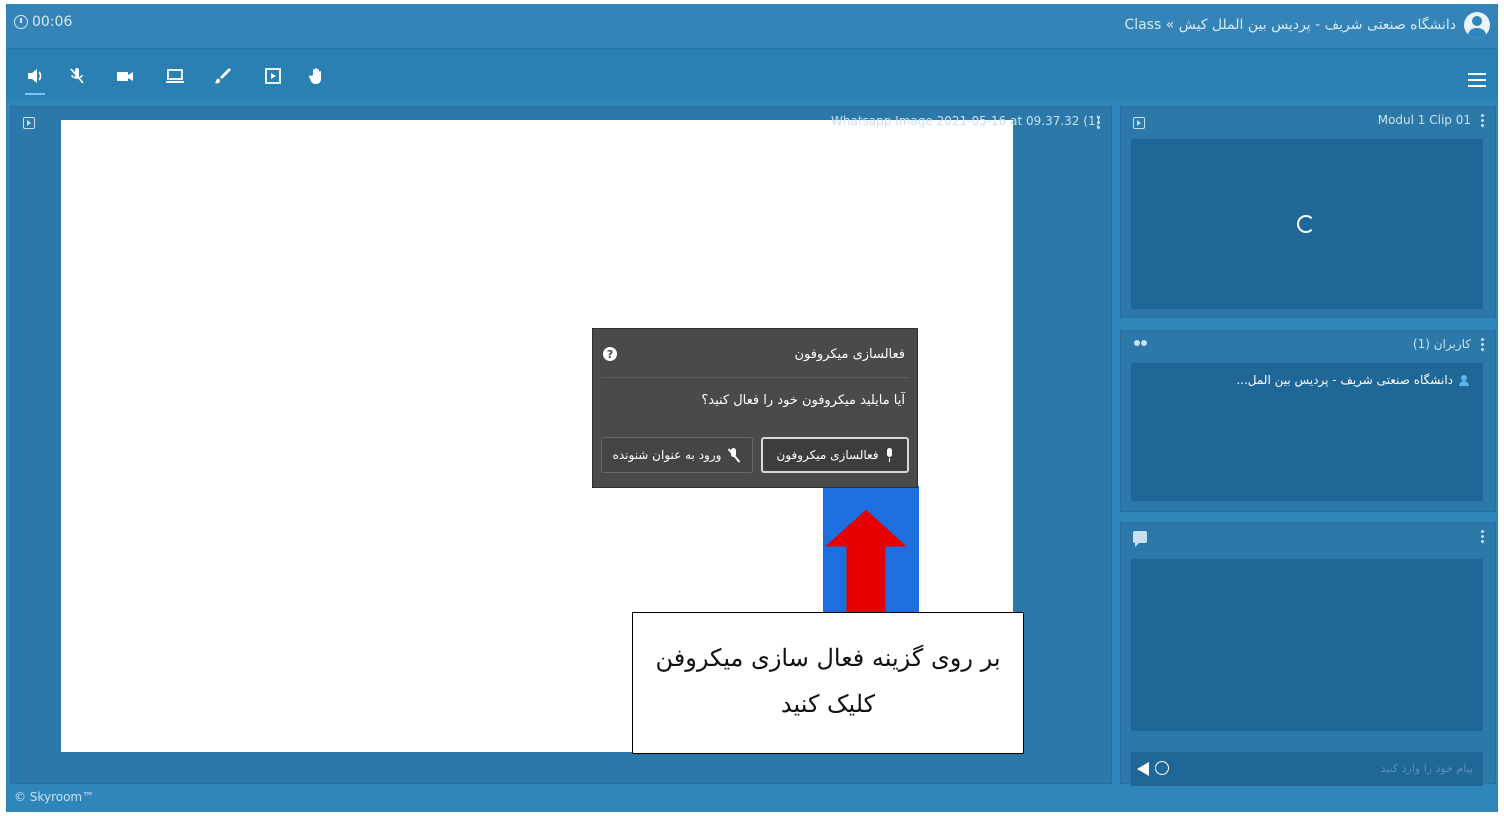 This screenshot has width=1504, height=816. Describe the element at coordinates (1307, 769) in the screenshot. I see `chat-input: پیام خود را وارد کنید` at that location.